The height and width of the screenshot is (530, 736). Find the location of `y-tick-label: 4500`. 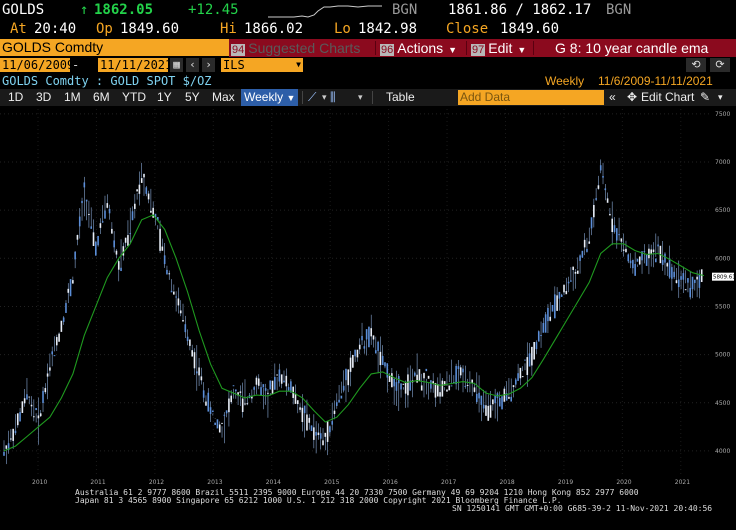

y-tick-label: 4500 is located at coordinates (722, 403).